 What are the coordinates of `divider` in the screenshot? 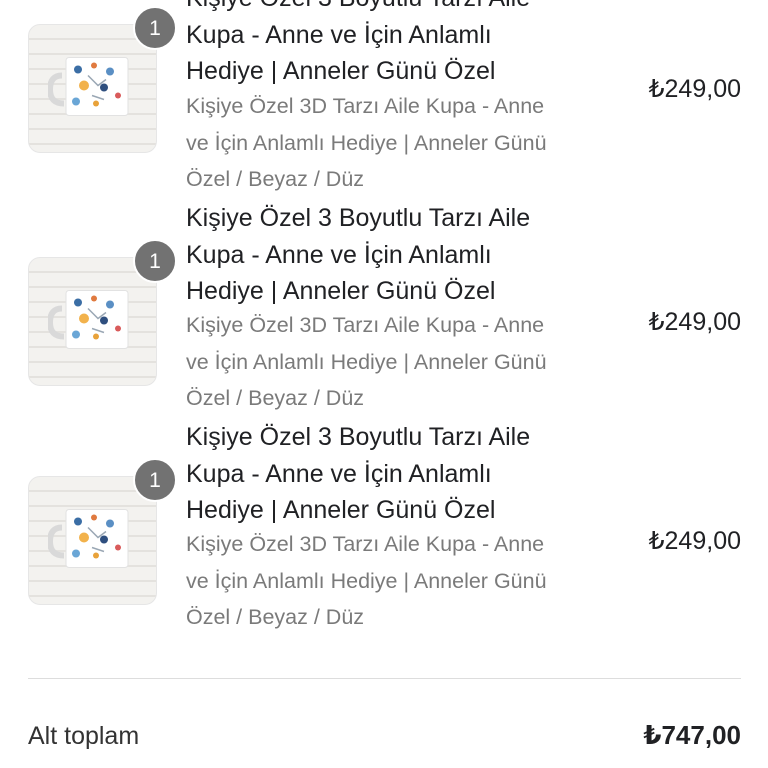 It's located at (384, 678).